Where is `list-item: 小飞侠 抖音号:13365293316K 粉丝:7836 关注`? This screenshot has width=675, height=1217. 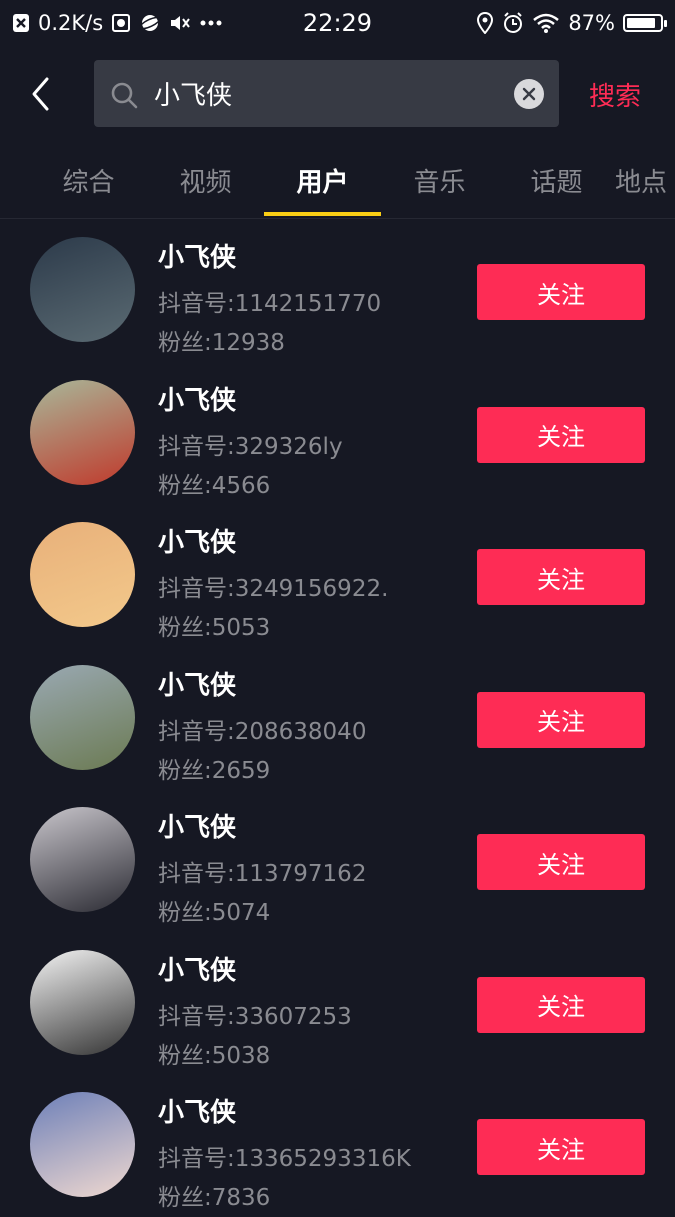
list-item: 小飞侠 抖音号:13365293316K 粉丝:7836 关注 is located at coordinates (337, 1145).